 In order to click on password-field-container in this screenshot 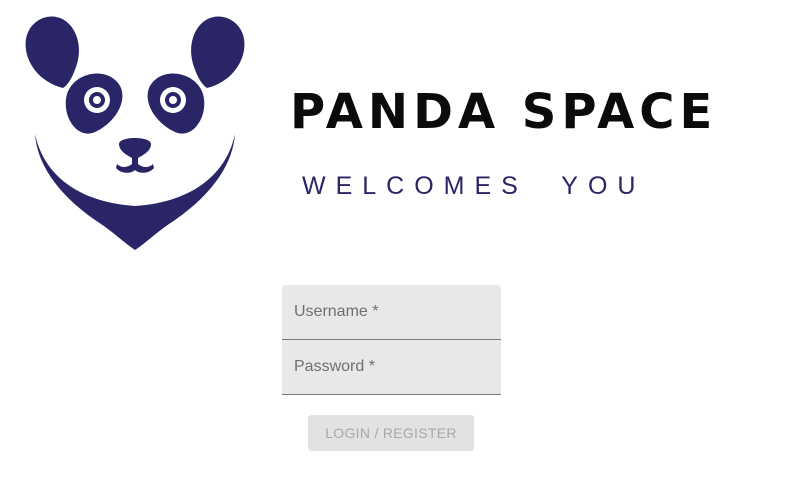, I will do `click(391, 367)`.